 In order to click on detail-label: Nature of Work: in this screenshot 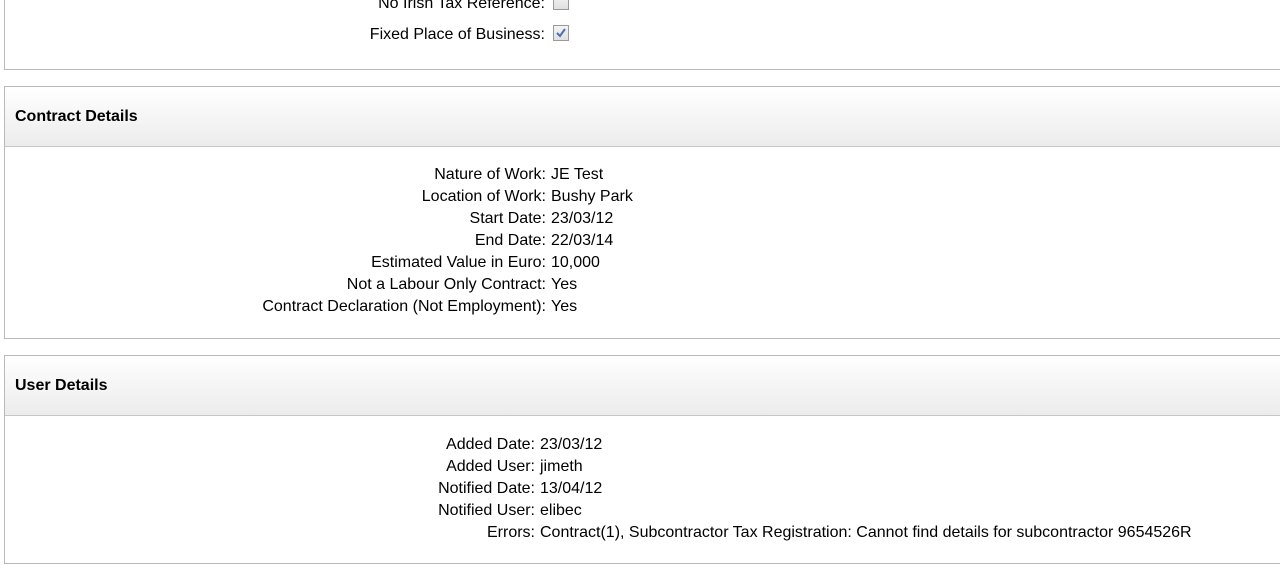, I will do `click(490, 174)`.